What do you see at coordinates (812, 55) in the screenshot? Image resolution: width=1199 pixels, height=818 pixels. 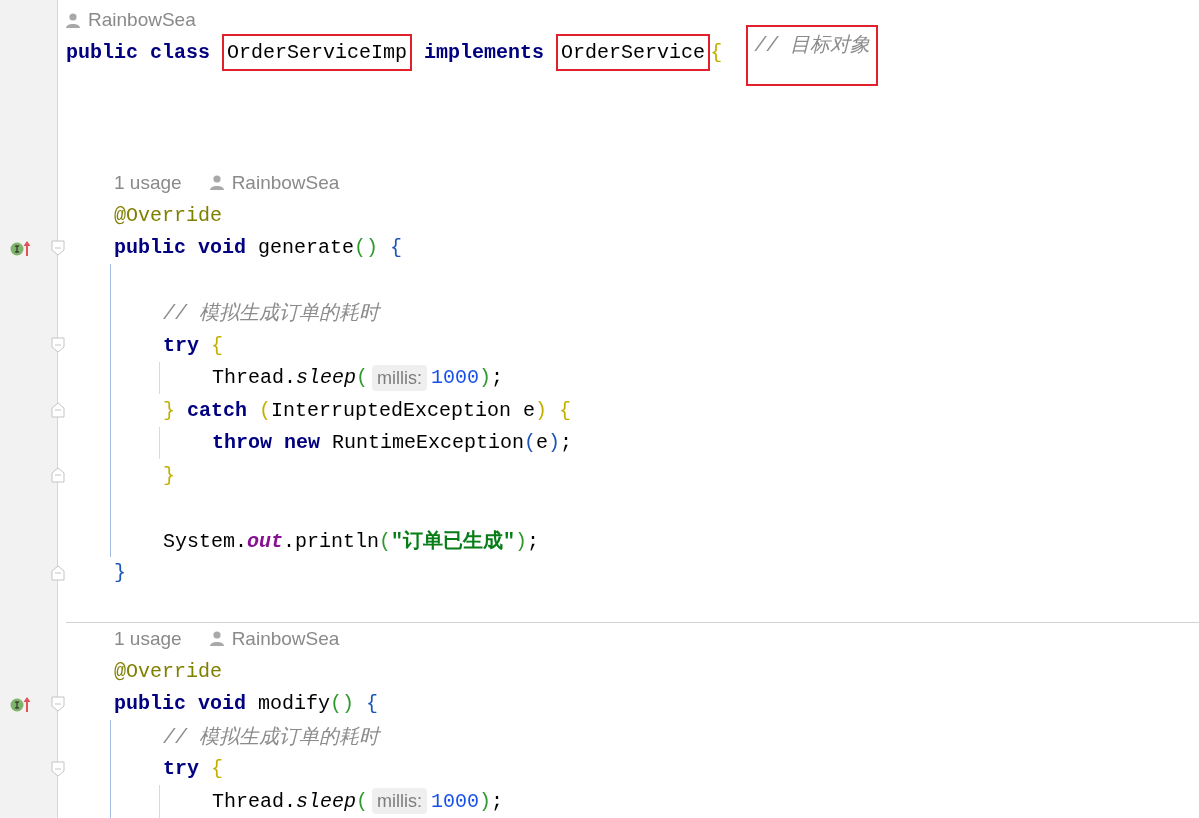 I see `comment-text: // 目标对象` at bounding box center [812, 55].